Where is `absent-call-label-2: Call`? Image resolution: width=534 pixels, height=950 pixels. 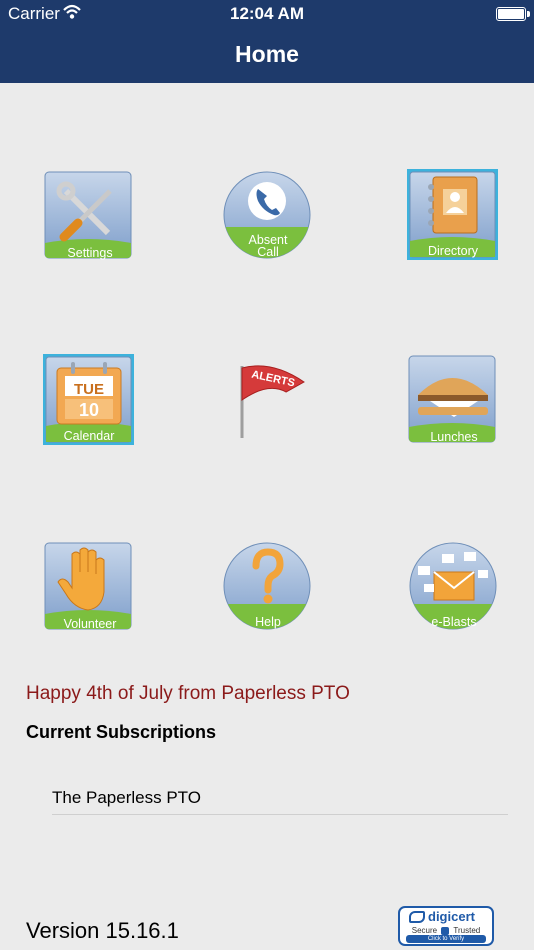 absent-call-label-2: Call is located at coordinates (268, 252).